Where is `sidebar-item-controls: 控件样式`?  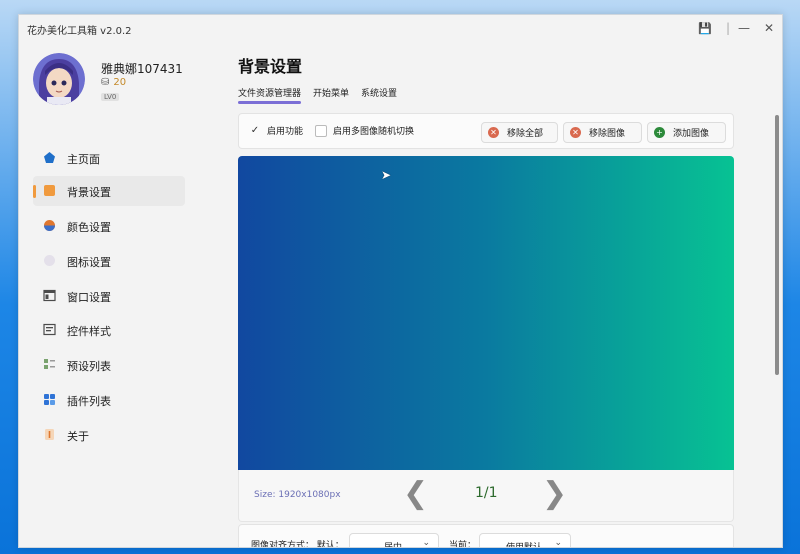
sidebar-item-controls: 控件样式 is located at coordinates (109, 330).